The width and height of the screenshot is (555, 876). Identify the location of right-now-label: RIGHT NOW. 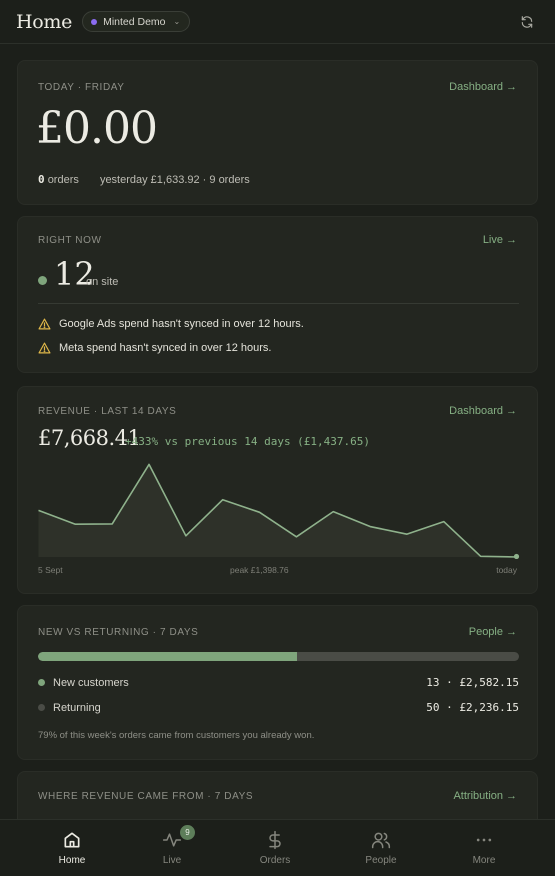
(70, 240).